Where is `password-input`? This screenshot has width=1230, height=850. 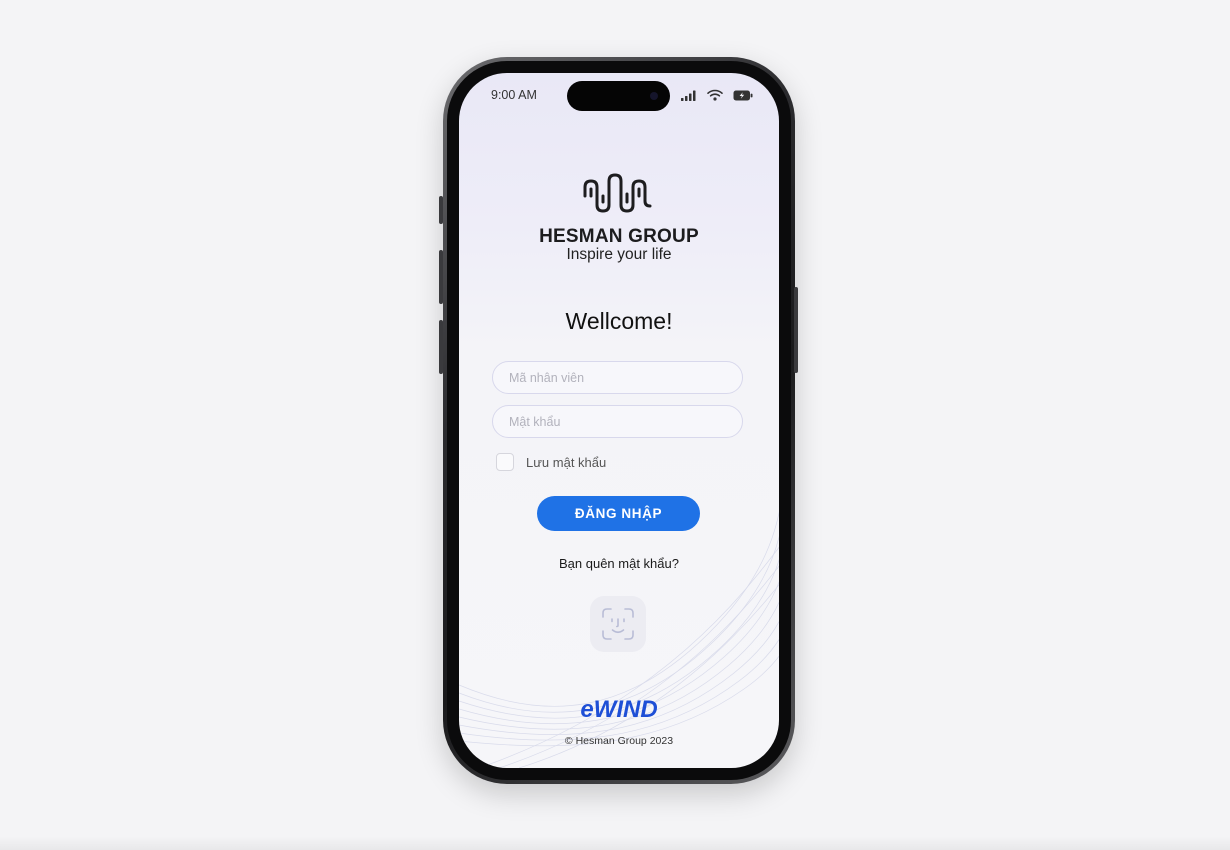 password-input is located at coordinates (617, 421).